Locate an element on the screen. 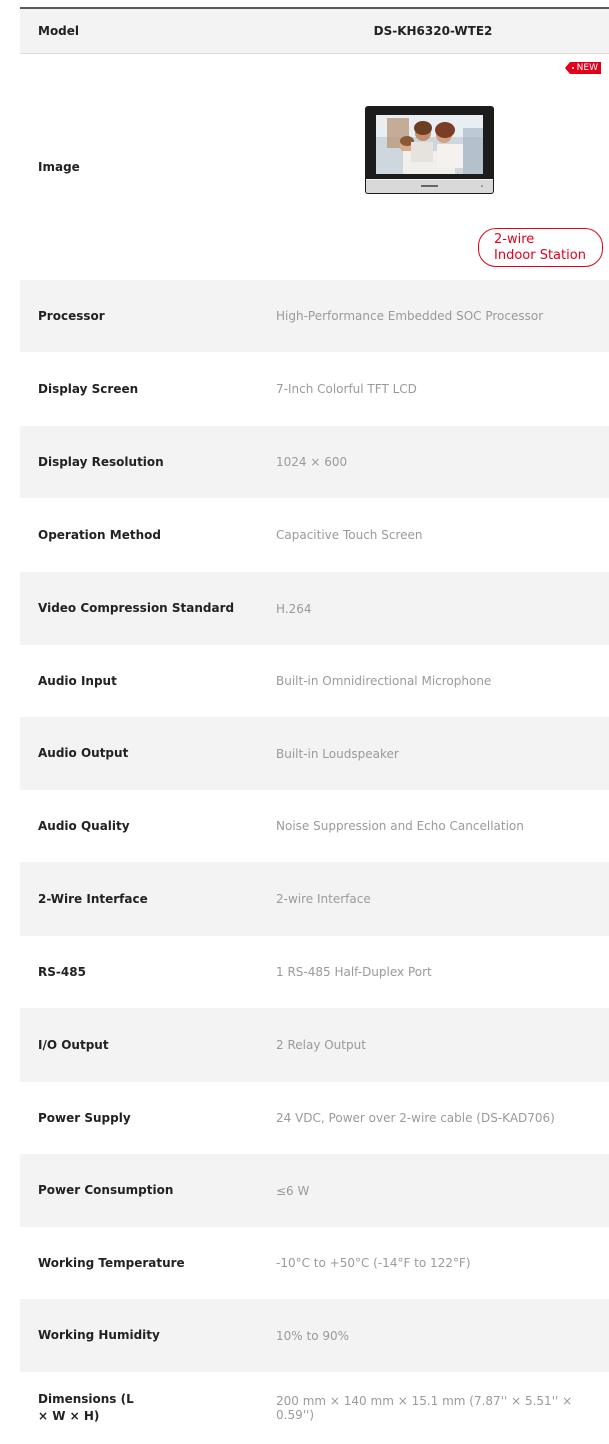 The image size is (609, 1444). new-badge-arrow-icon is located at coordinates (567, 68).